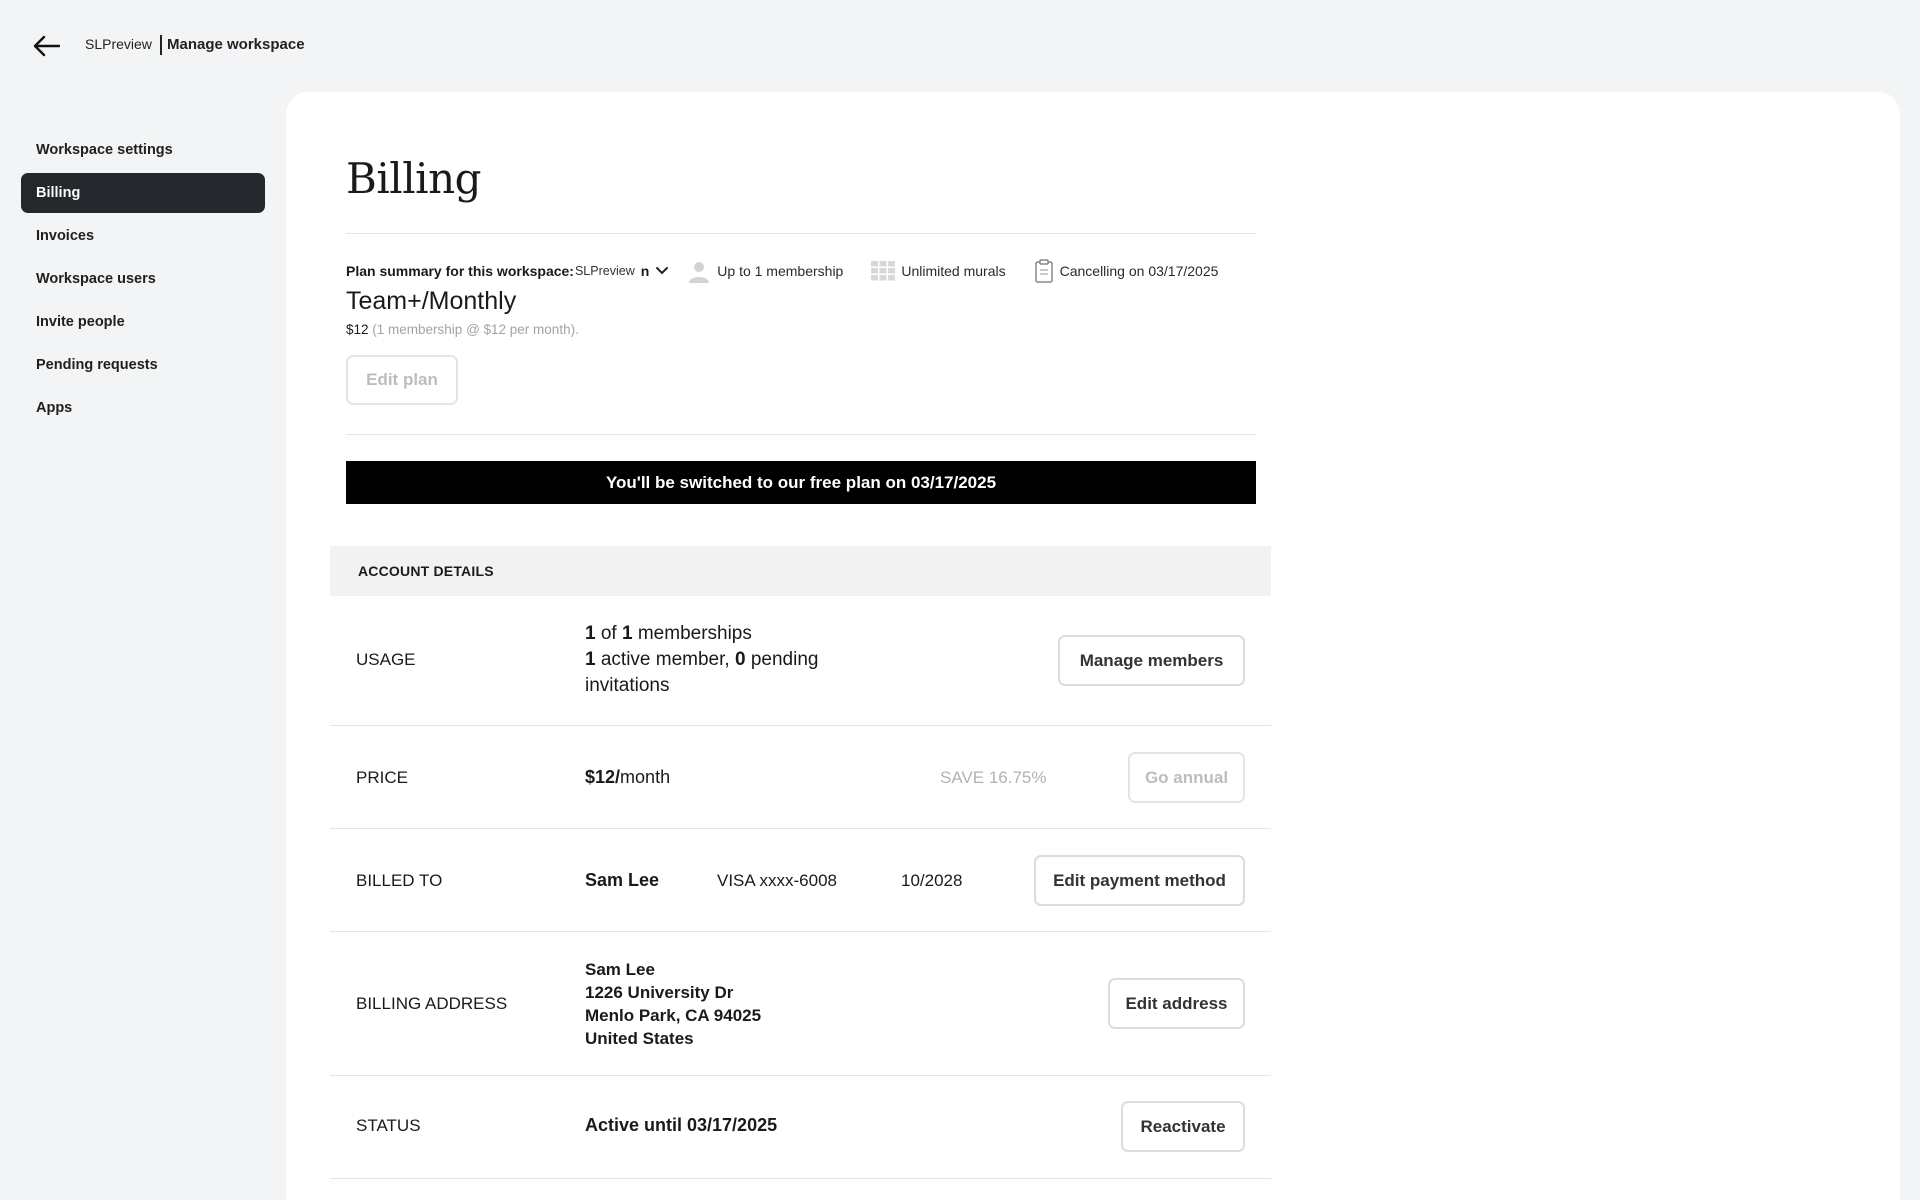  I want to click on card-number: VISA xxxx-6008, so click(777, 880).